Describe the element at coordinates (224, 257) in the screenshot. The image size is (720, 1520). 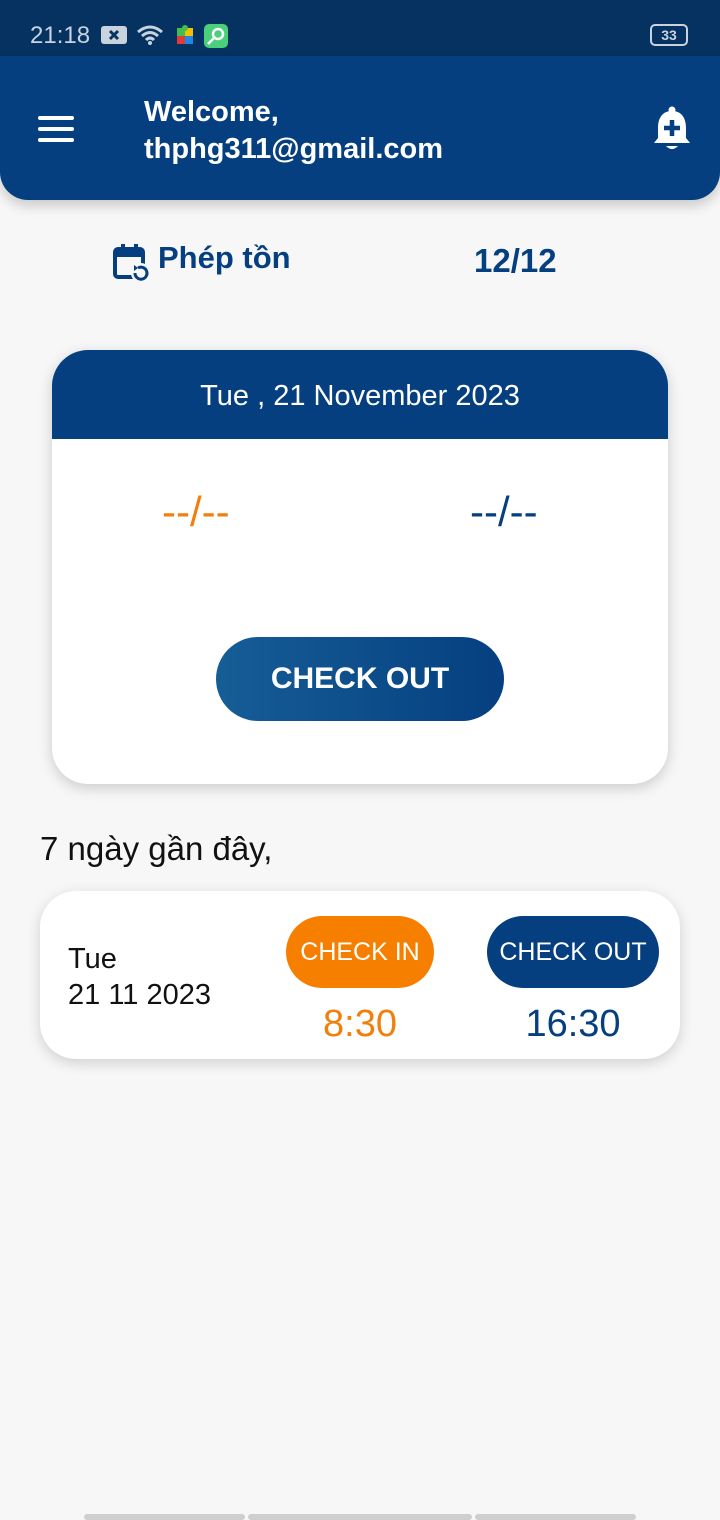
I see `leave-label: Phép tồn` at that location.